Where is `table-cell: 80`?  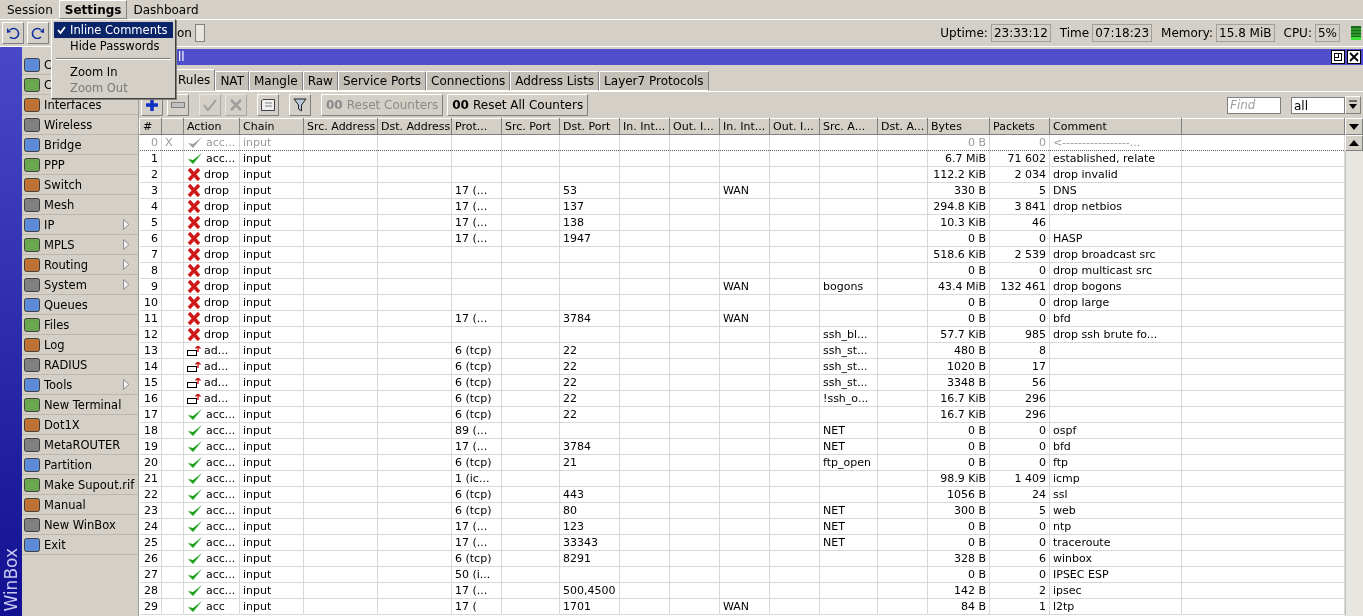
table-cell: 80 is located at coordinates (570, 510).